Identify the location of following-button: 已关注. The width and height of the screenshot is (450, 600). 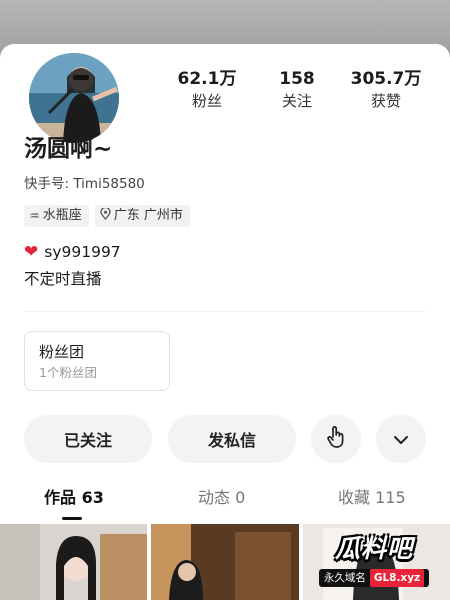
(88, 439).